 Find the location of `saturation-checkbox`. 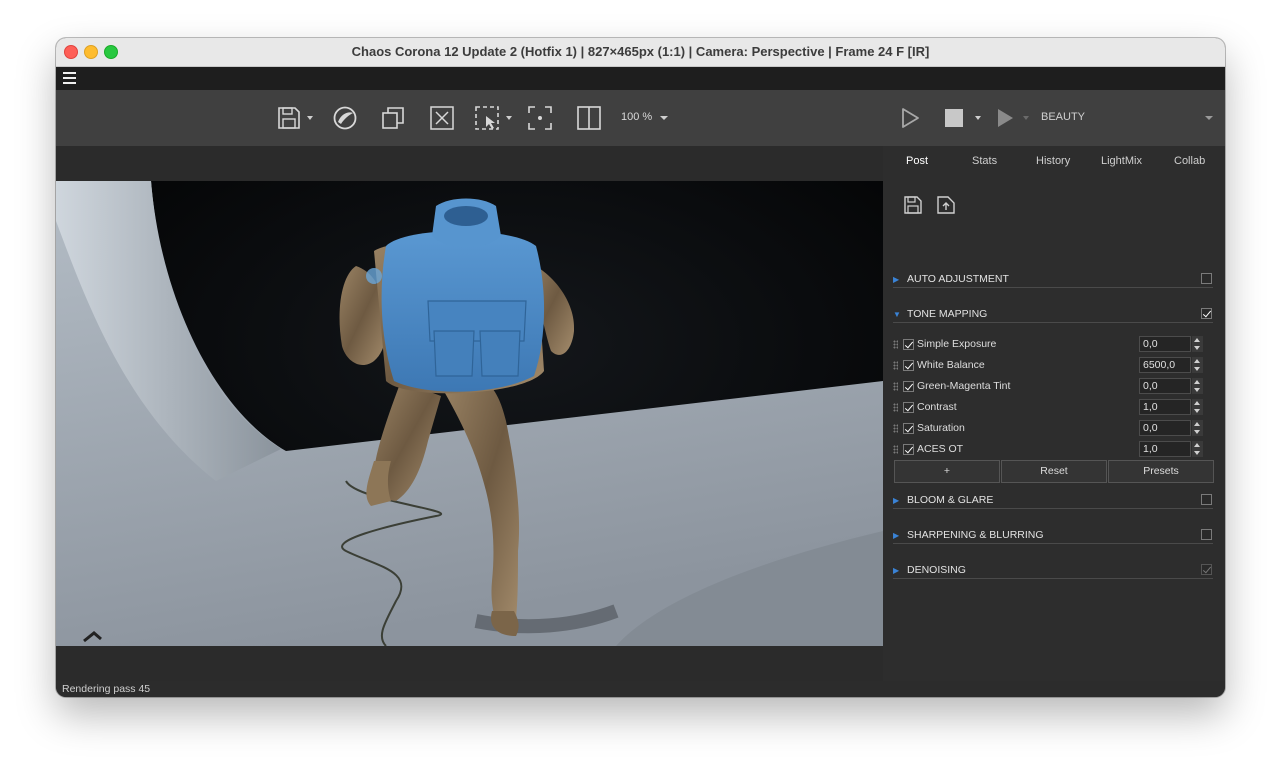

saturation-checkbox is located at coordinates (908, 428).